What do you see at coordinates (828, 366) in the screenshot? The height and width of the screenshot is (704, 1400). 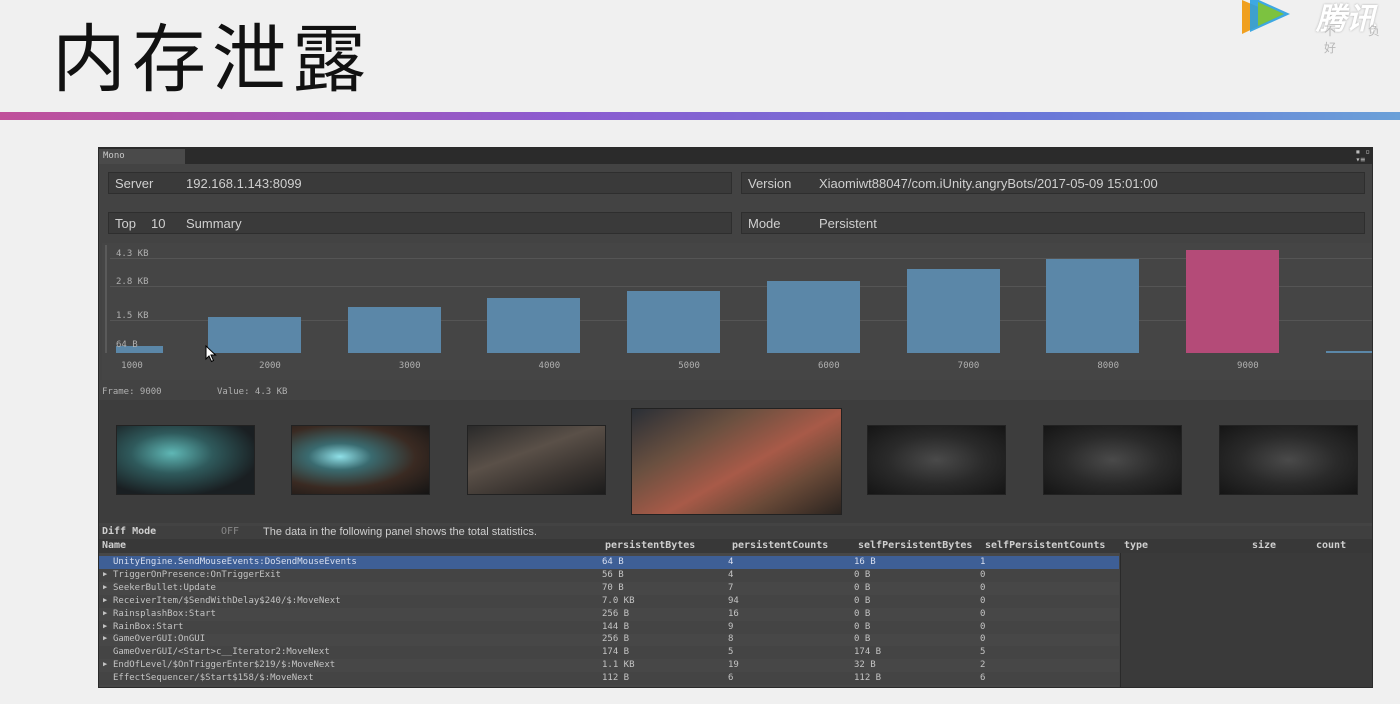 I see `x-tick-label: 6000` at bounding box center [828, 366].